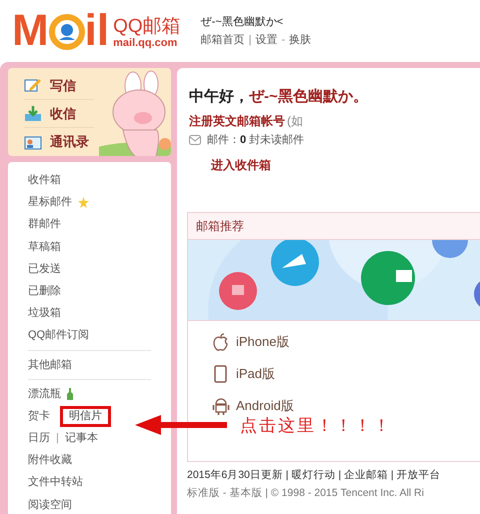 This screenshot has height=514, width=480. I want to click on receive-icon, so click(33, 113).